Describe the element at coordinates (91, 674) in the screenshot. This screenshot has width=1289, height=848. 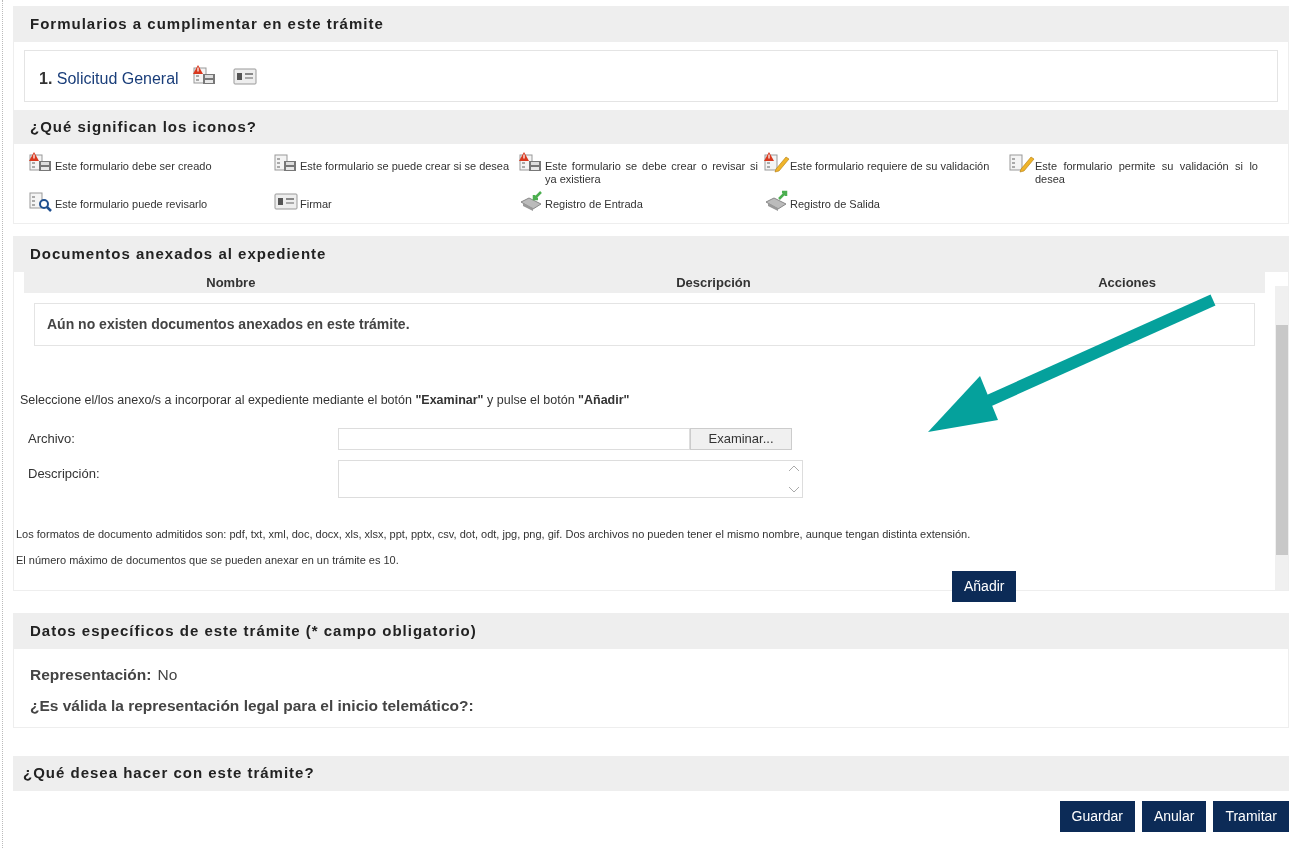
I see `field-label: Representación:` at that location.